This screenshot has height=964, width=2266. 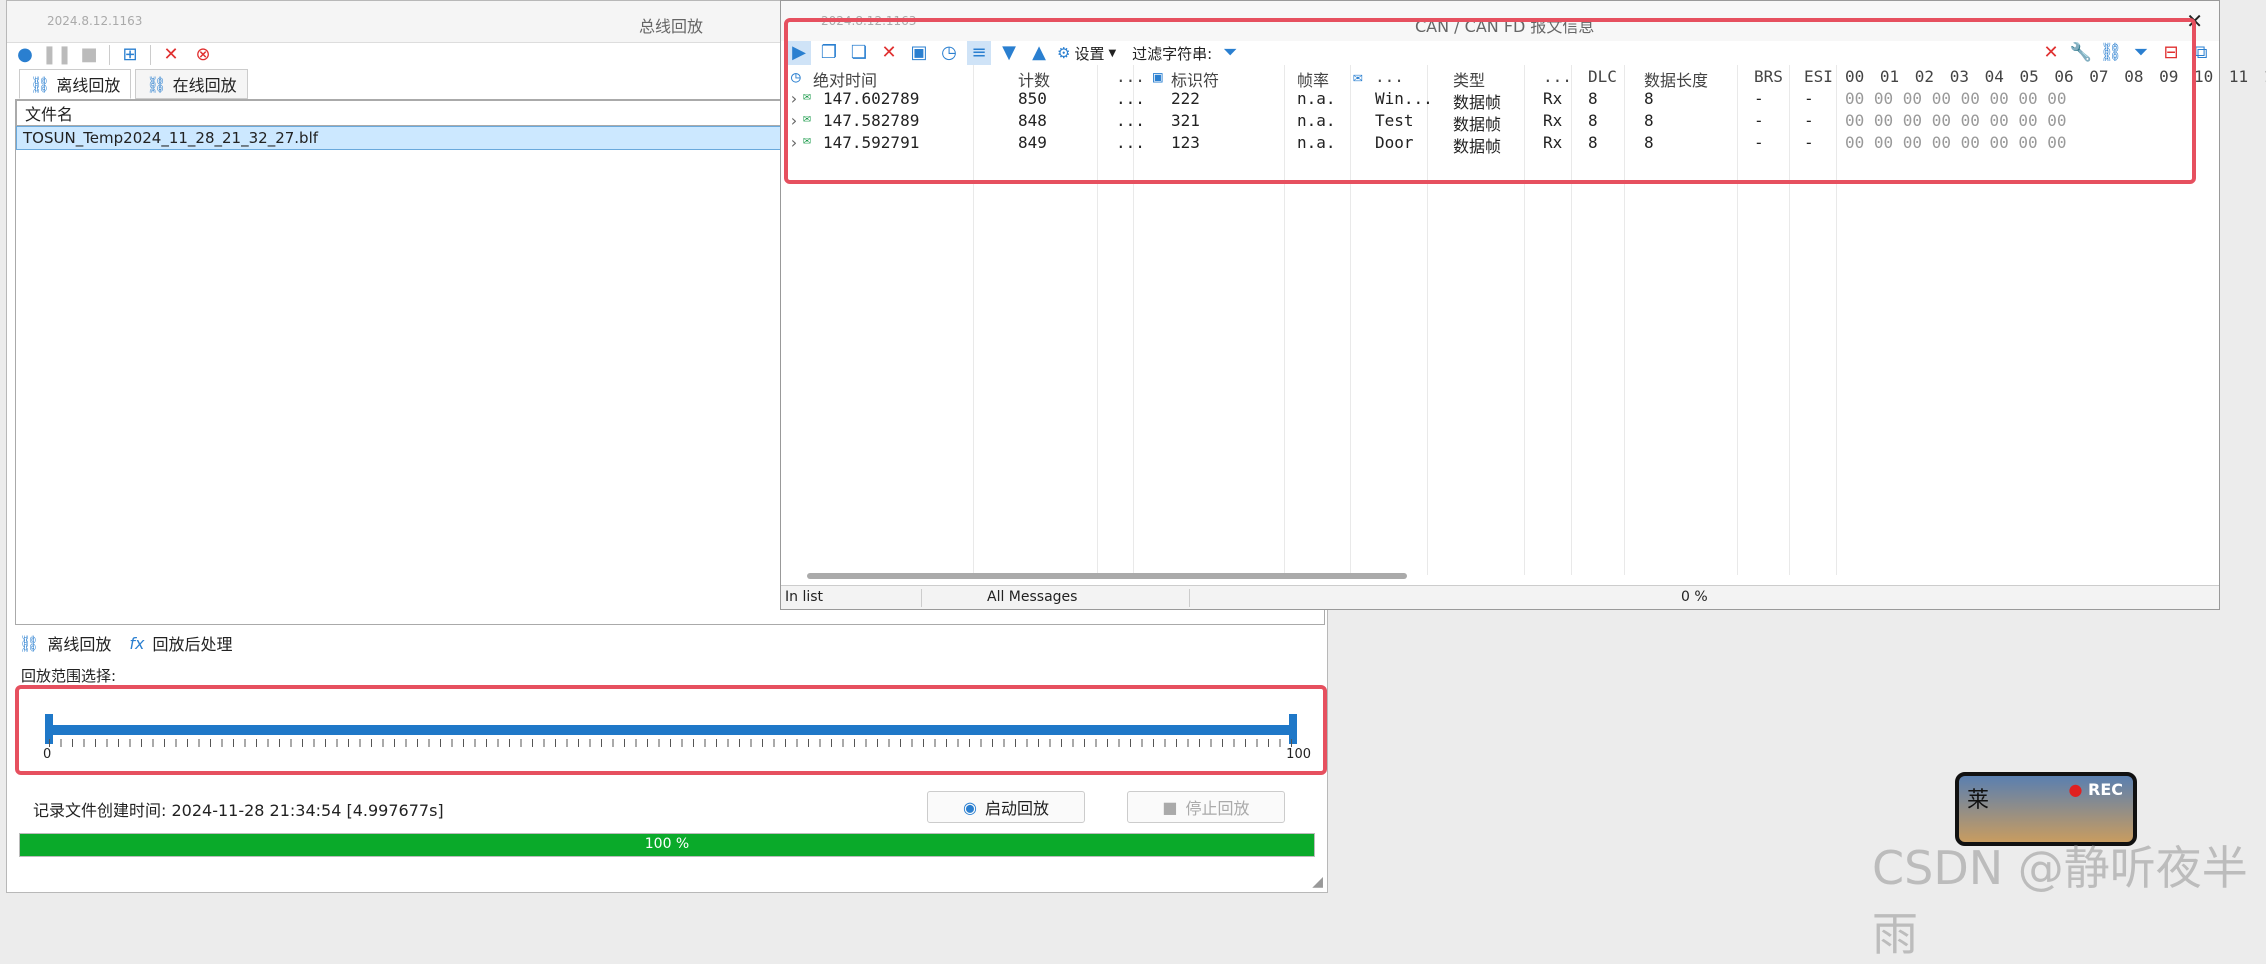 I want to click on range-highlight-box: 0 100, so click(x=671, y=730).